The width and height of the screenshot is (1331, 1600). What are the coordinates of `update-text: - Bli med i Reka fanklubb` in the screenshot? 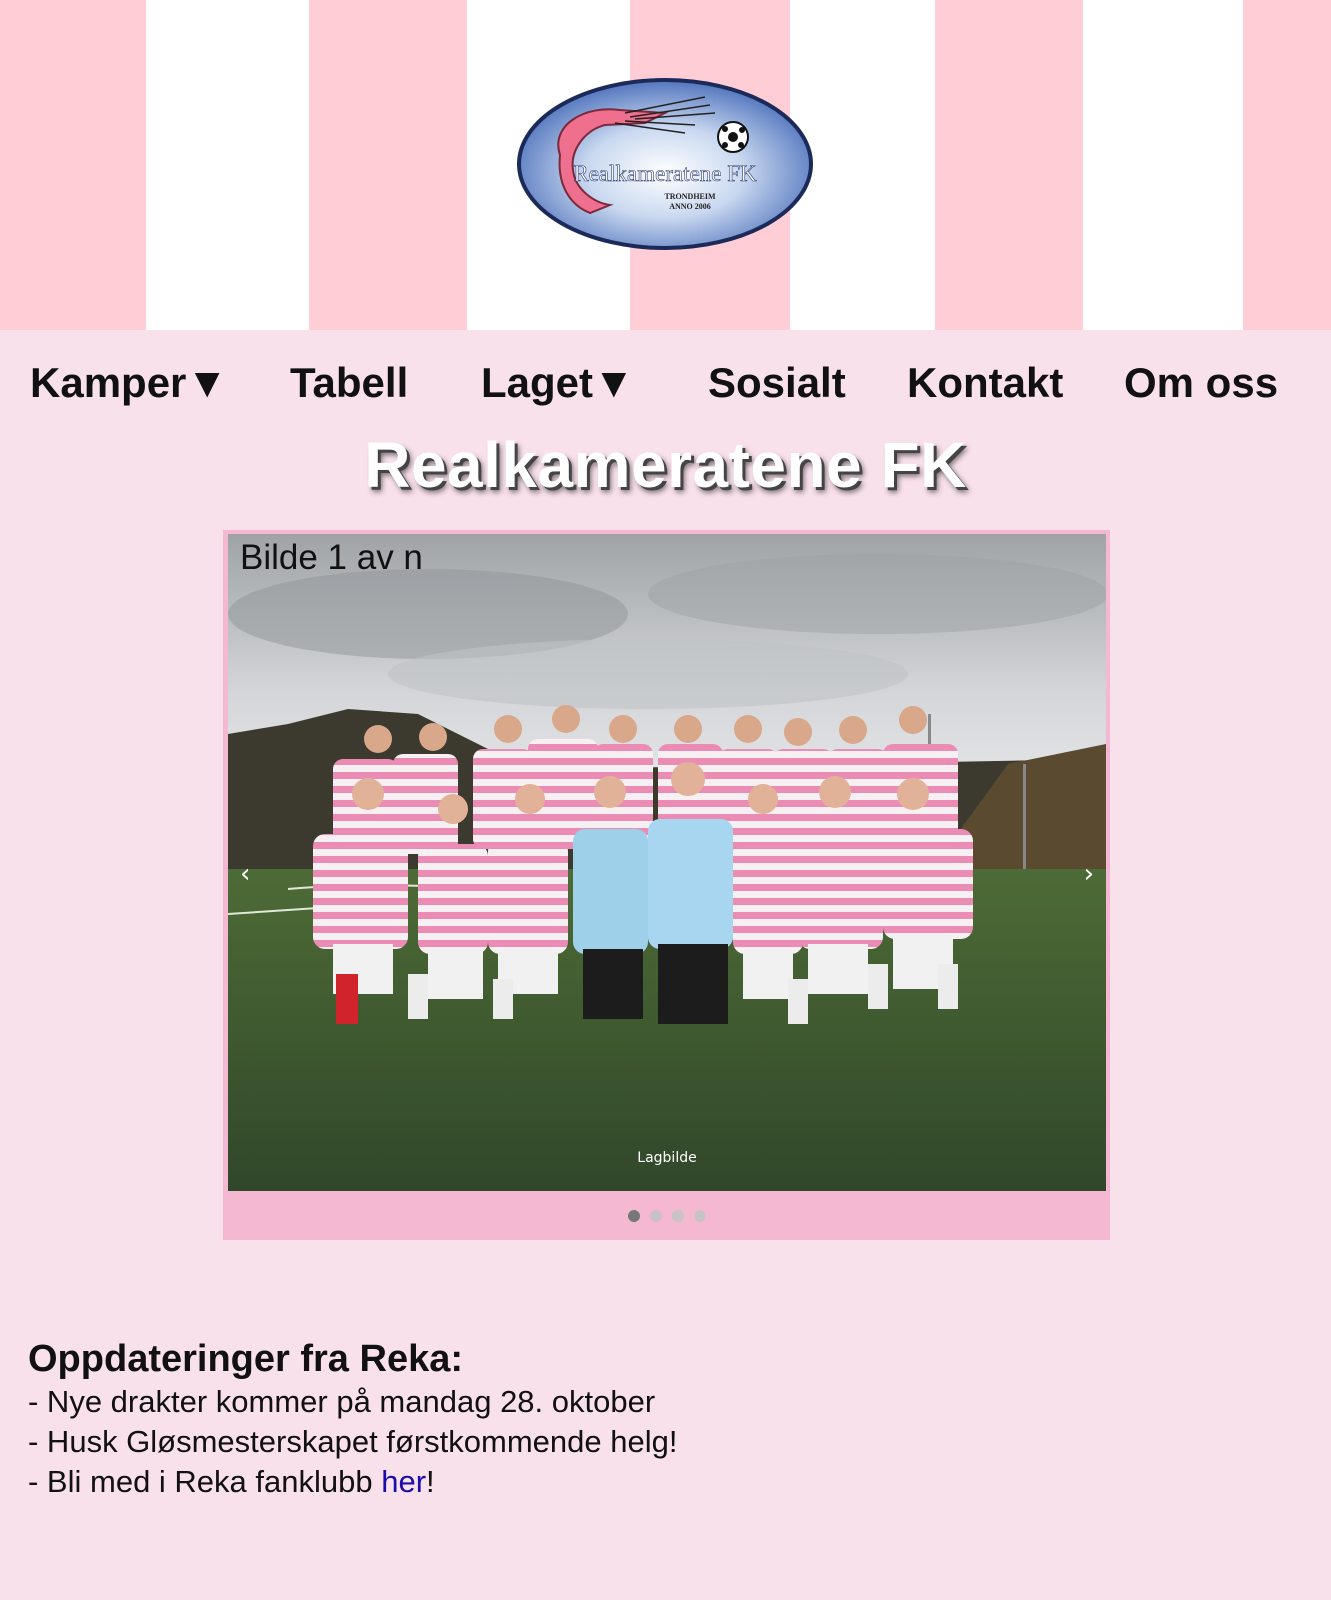 It's located at (205, 1481).